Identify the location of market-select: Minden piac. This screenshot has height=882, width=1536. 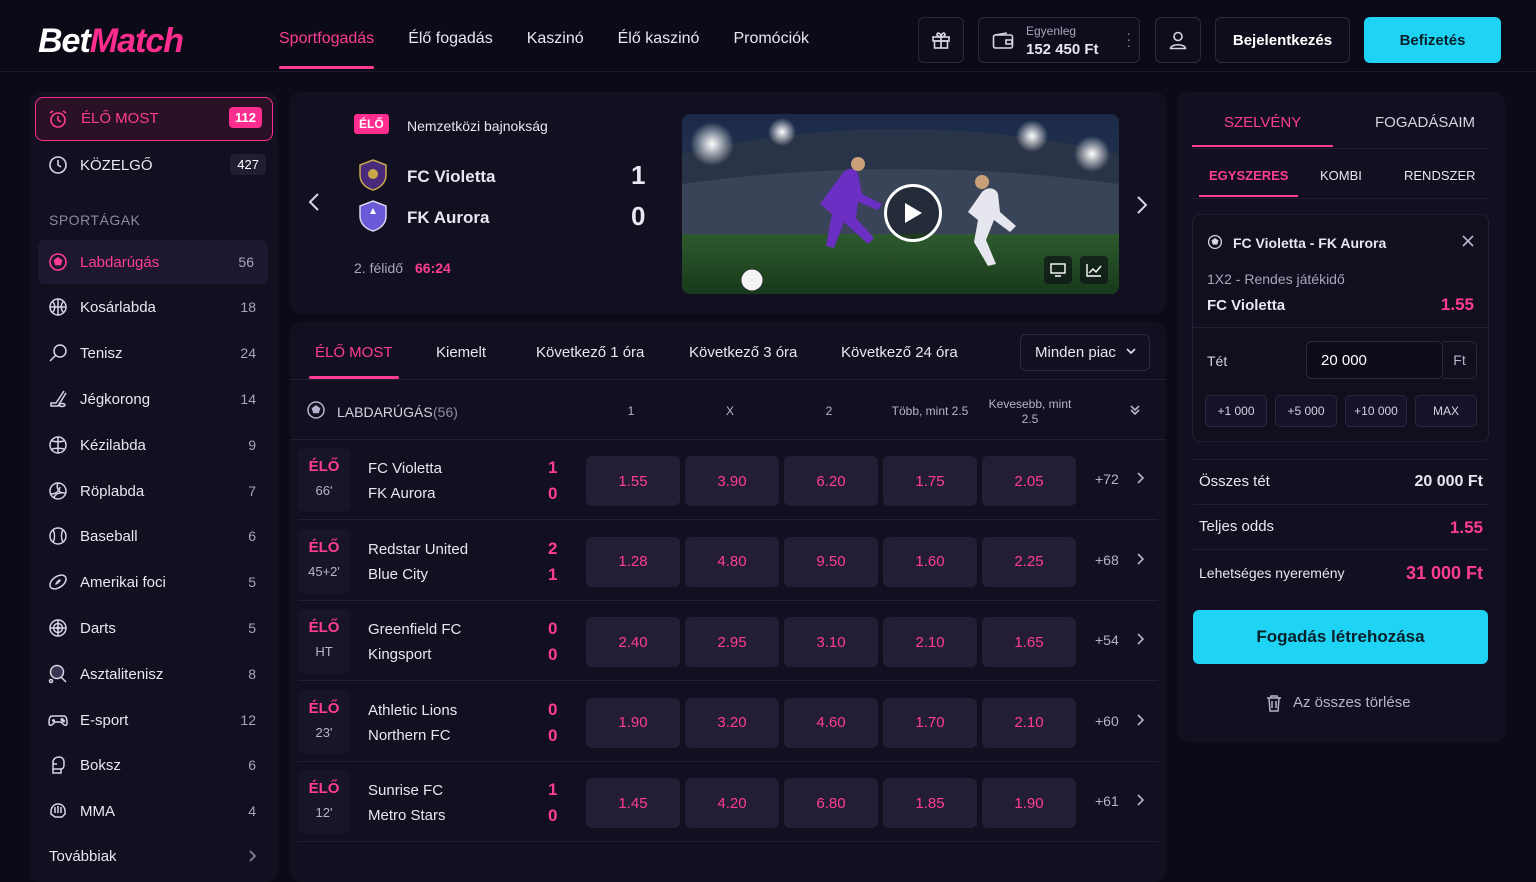
(1085, 352).